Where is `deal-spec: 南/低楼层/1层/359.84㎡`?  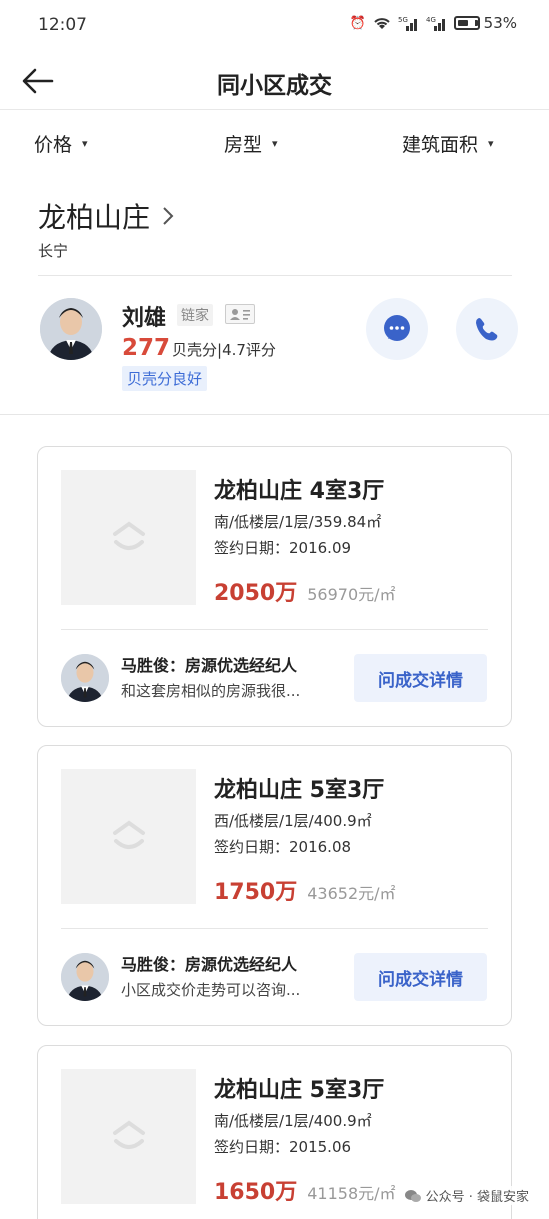 deal-spec: 南/低楼层/1层/359.84㎡ is located at coordinates (298, 522).